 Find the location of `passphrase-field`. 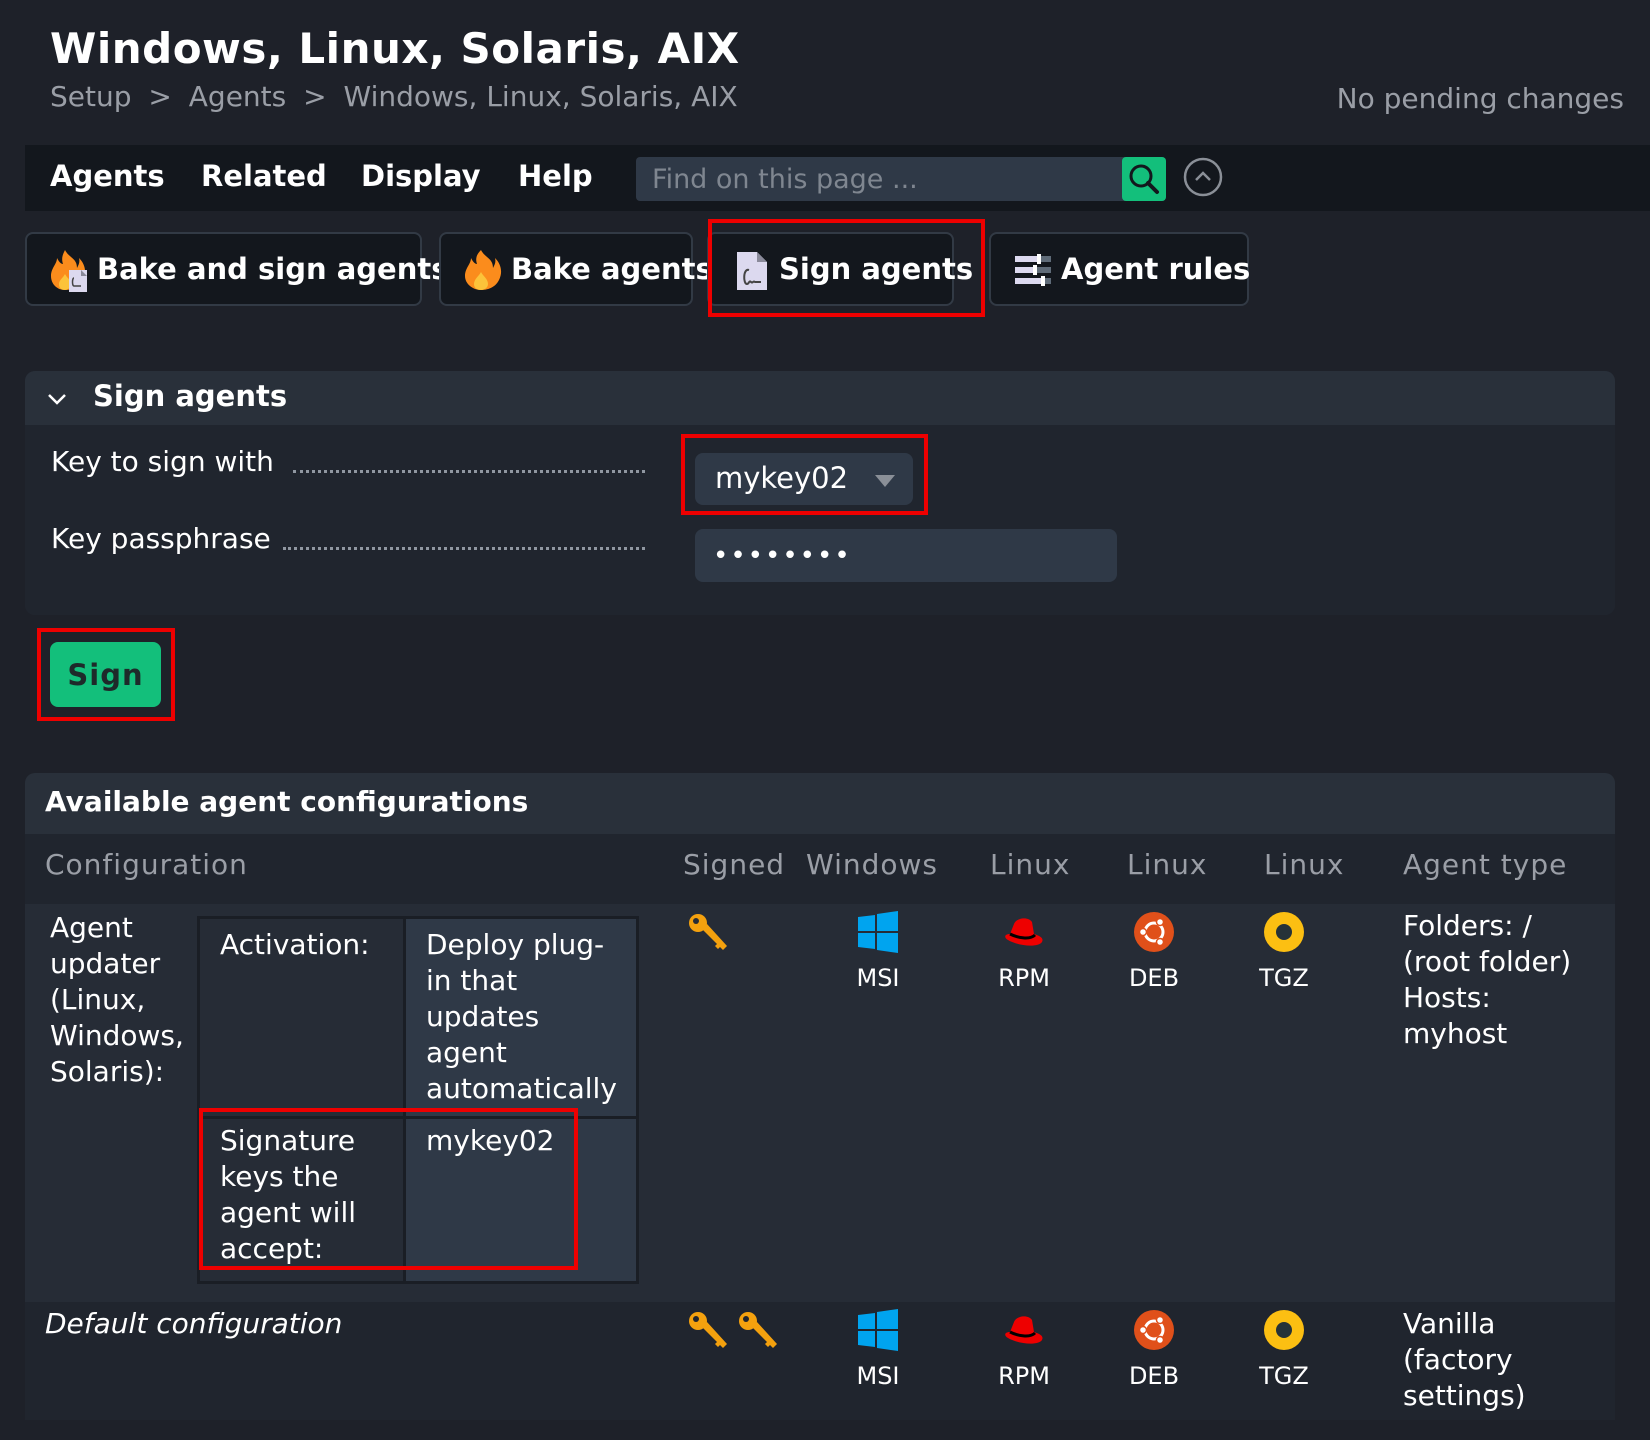

passphrase-field is located at coordinates (906, 555).